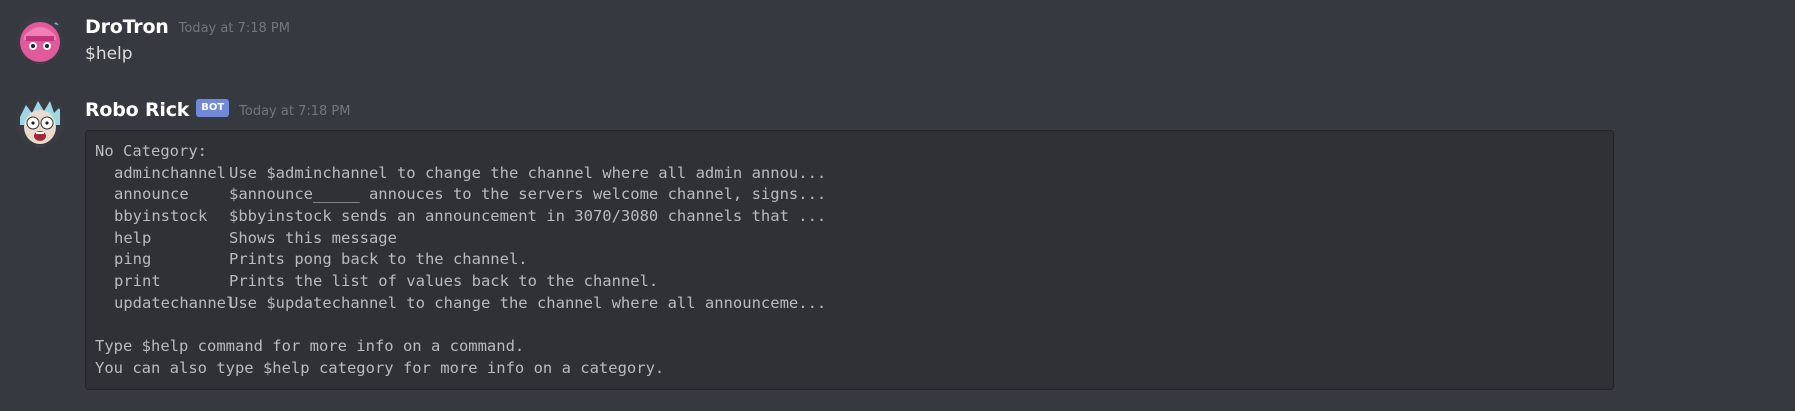 The width and height of the screenshot is (1795, 411). What do you see at coordinates (378, 259) in the screenshot?
I see `command-description: Prints pong back to the channel.` at bounding box center [378, 259].